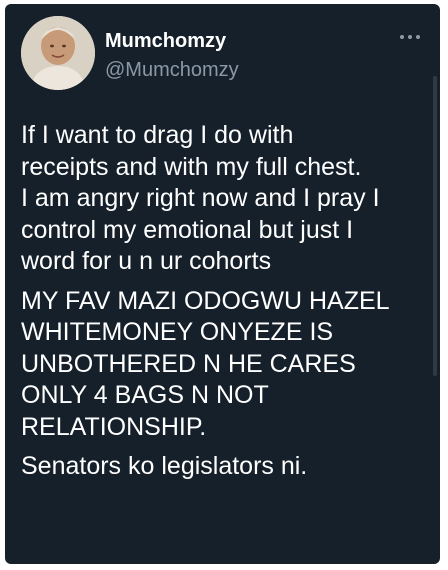  What do you see at coordinates (164, 466) in the screenshot?
I see `tweet-paragraph: Senators ko legislators ni.` at bounding box center [164, 466].